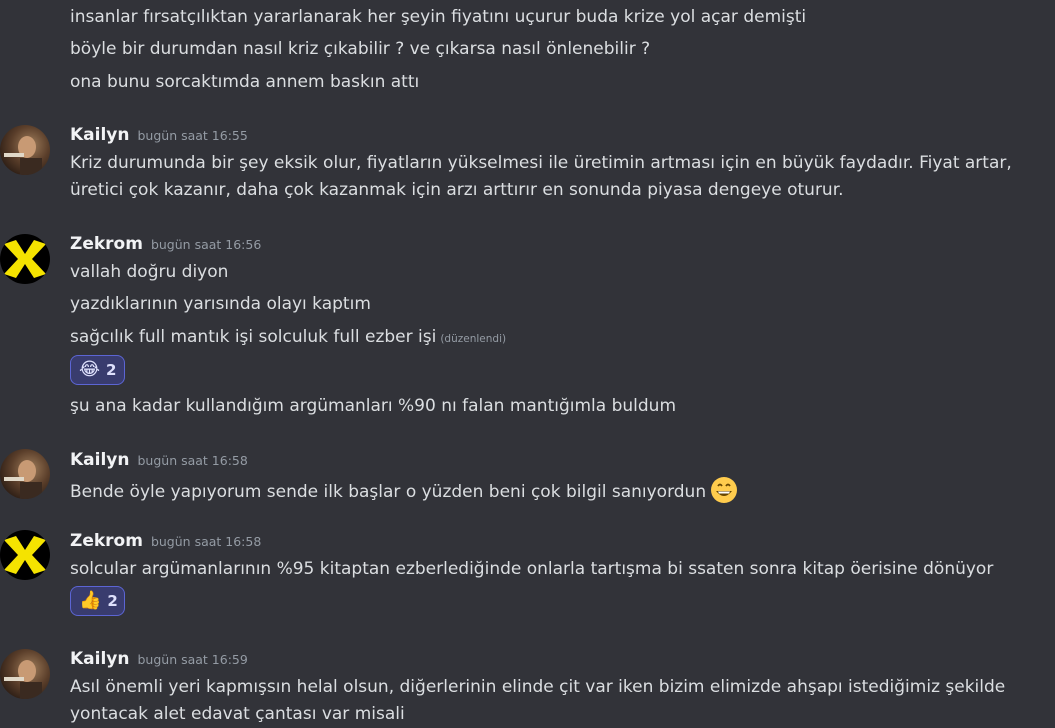 The width and height of the screenshot is (1055, 728). Describe the element at coordinates (192, 659) in the screenshot. I see `timestamp: bugün saat 16:59` at that location.